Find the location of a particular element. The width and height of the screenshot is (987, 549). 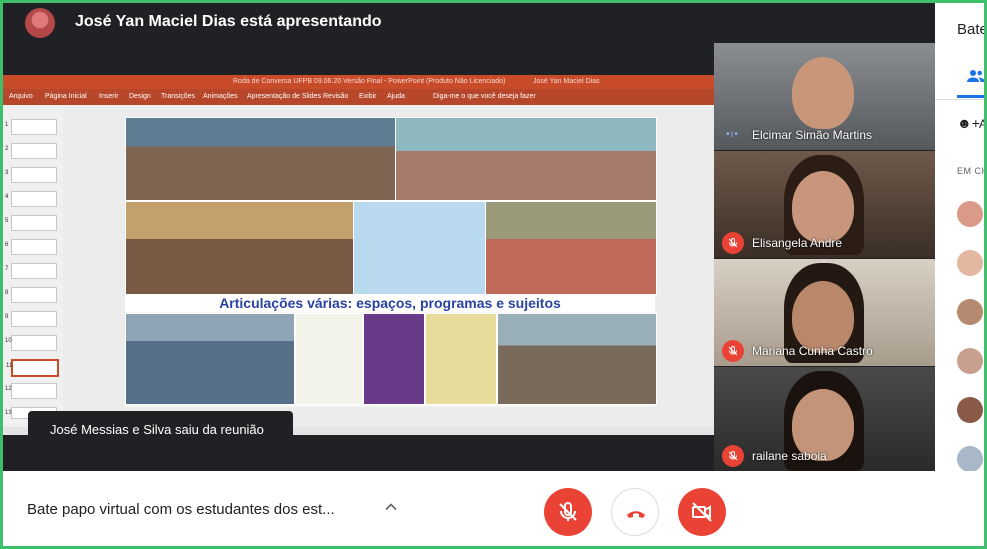

slide-thumb: 5 is located at coordinates (31, 223).